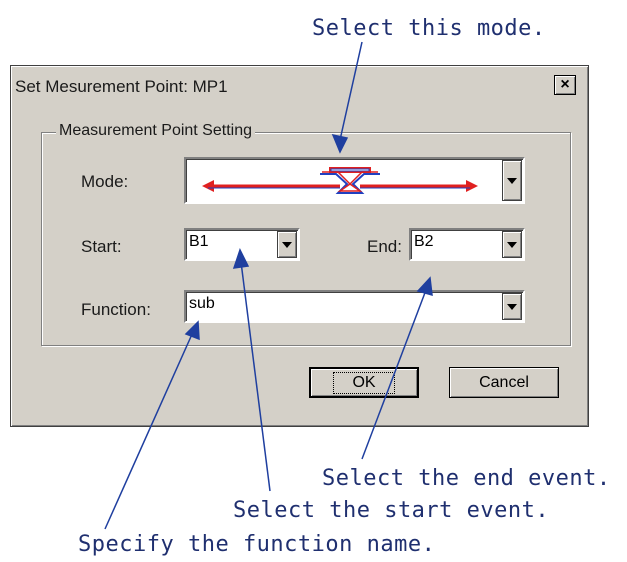 The width and height of the screenshot is (627, 562). Describe the element at coordinates (424, 286) in the screenshot. I see `arrowhead-end-icon` at that location.